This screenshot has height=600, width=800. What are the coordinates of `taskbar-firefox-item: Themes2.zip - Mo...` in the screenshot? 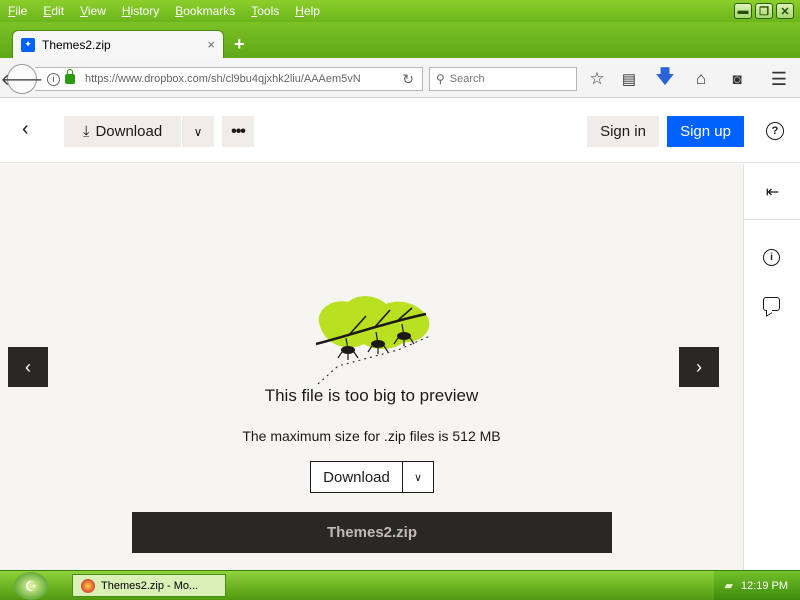 It's located at (149, 585).